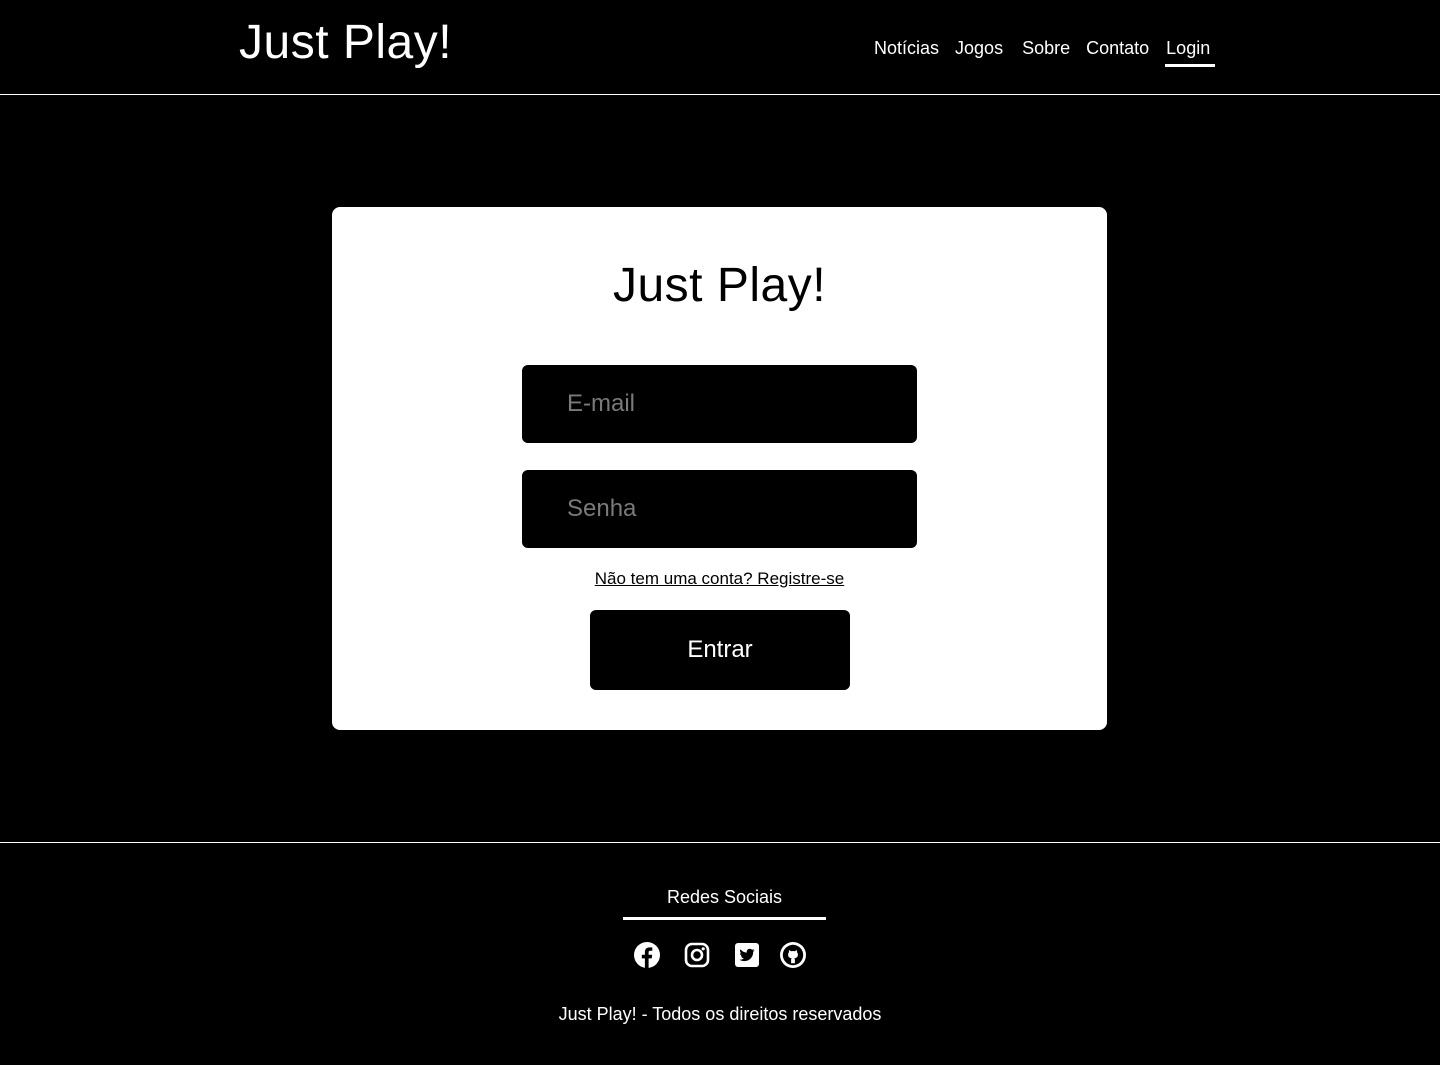  Describe the element at coordinates (793, 955) in the screenshot. I see `github-icon` at that location.